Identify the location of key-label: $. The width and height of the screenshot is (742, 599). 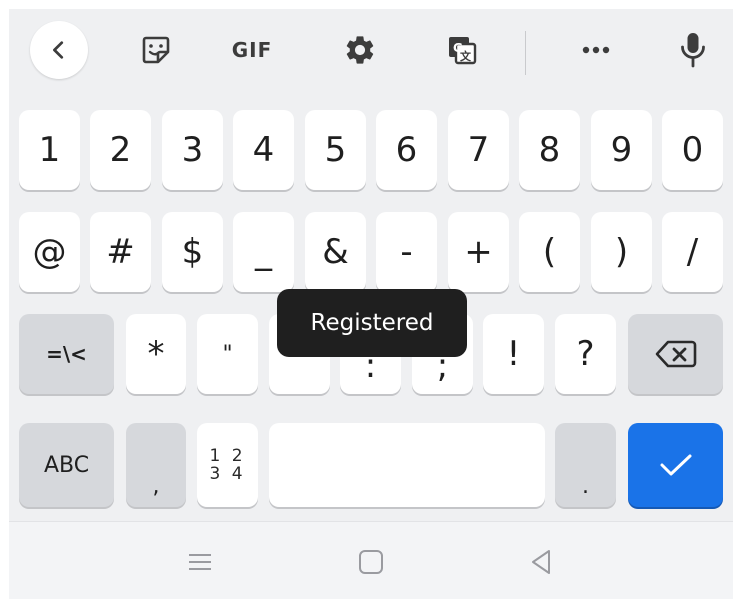
(192, 252).